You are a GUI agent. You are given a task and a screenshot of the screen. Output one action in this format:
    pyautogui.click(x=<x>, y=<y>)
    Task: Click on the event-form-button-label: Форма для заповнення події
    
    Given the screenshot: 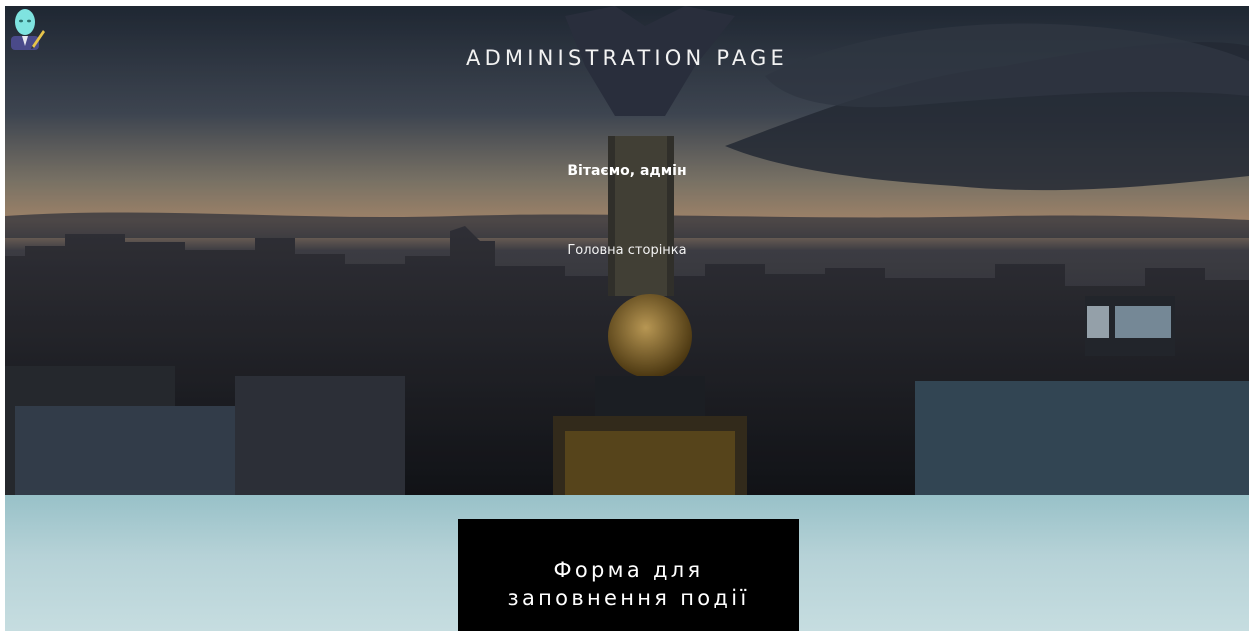 What is the action you would take?
    pyautogui.click(x=628, y=584)
    